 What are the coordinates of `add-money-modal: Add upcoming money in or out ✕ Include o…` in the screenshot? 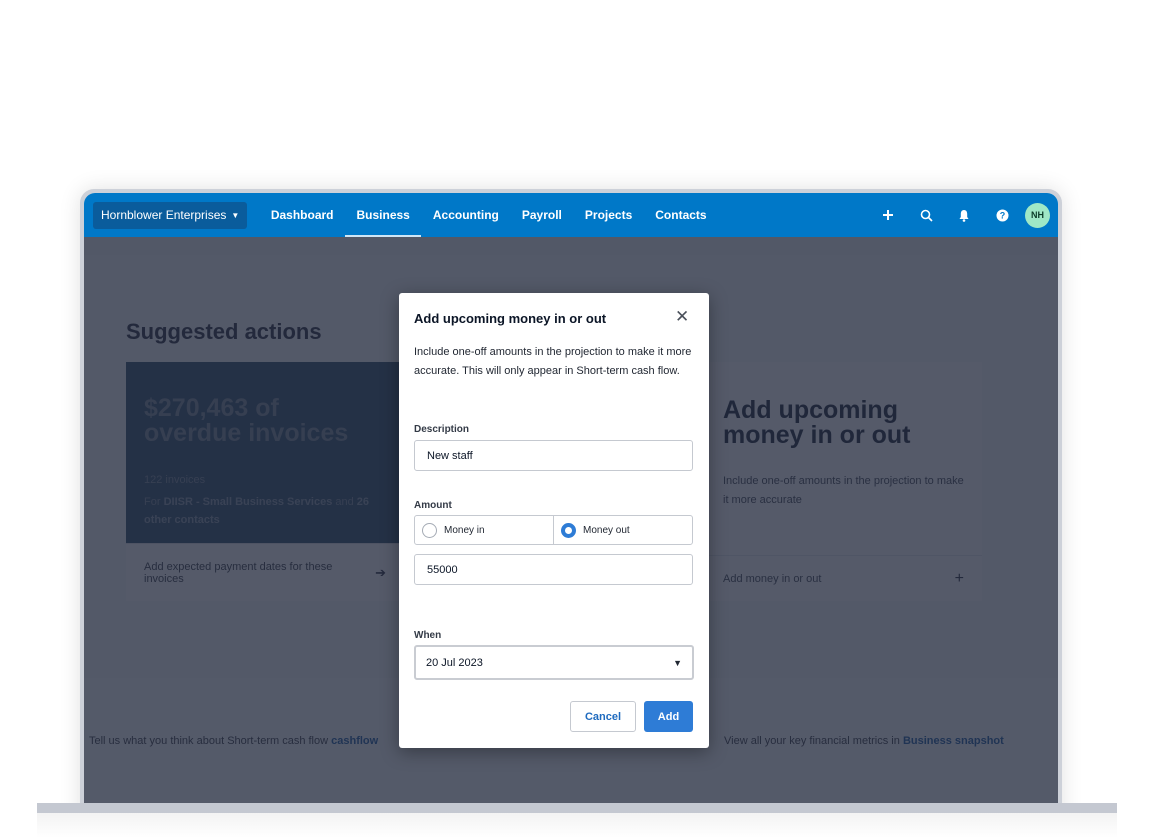 It's located at (554, 520).